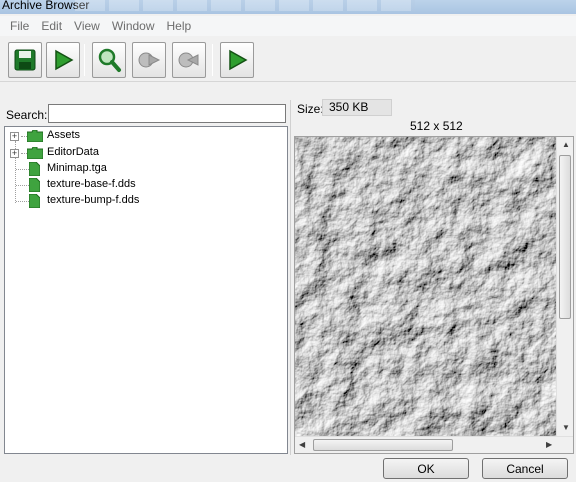 This screenshot has height=482, width=576. I want to click on horizontal-scrollbar: ◀ ▶, so click(434, 444).